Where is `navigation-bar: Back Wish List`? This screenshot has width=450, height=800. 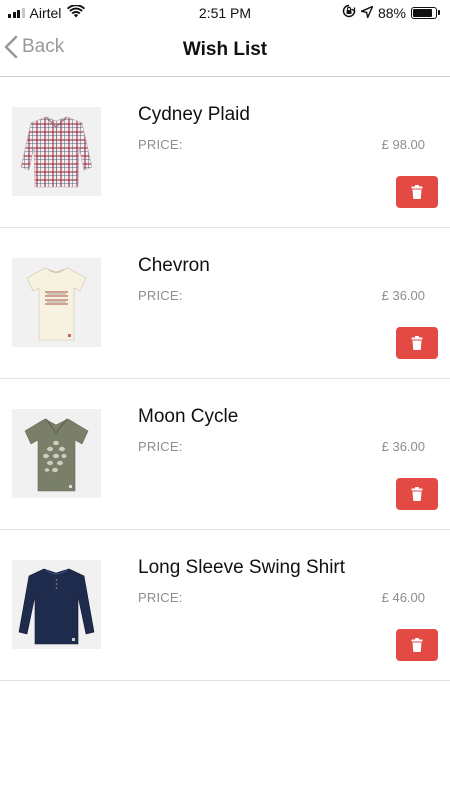 navigation-bar: Back Wish List is located at coordinates (225, 51).